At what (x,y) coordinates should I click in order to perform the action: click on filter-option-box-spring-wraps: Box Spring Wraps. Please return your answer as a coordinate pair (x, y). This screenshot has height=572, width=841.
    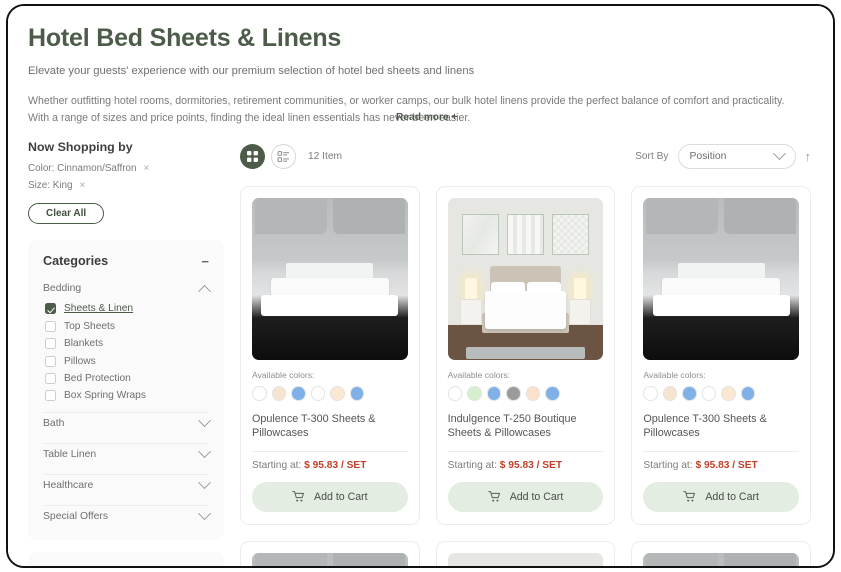
    Looking at the image, I should click on (126, 395).